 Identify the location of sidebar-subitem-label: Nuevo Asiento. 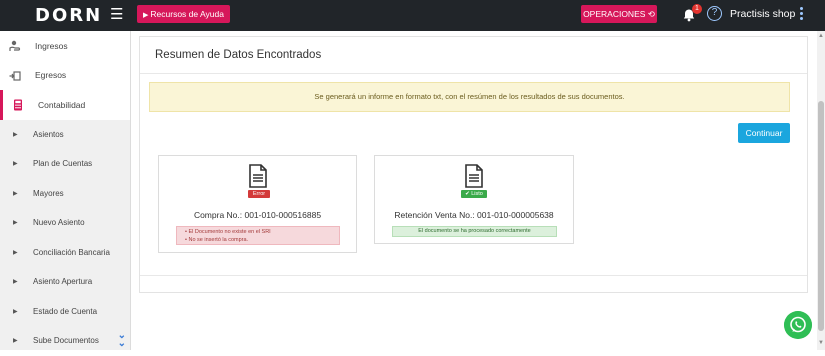
(59, 223).